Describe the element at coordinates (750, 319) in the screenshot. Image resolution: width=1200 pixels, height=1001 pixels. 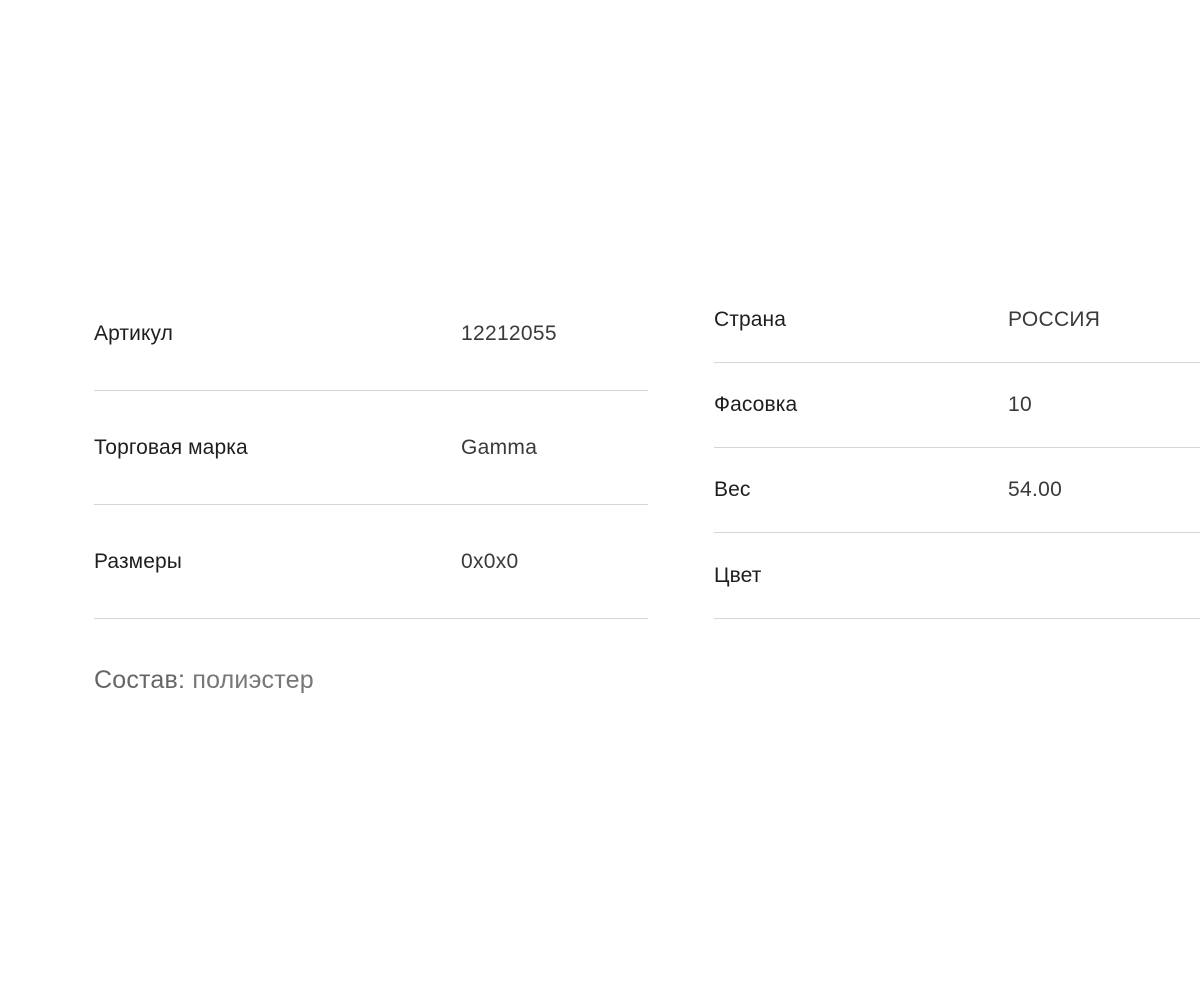
I see `spec-label: Страна` at that location.